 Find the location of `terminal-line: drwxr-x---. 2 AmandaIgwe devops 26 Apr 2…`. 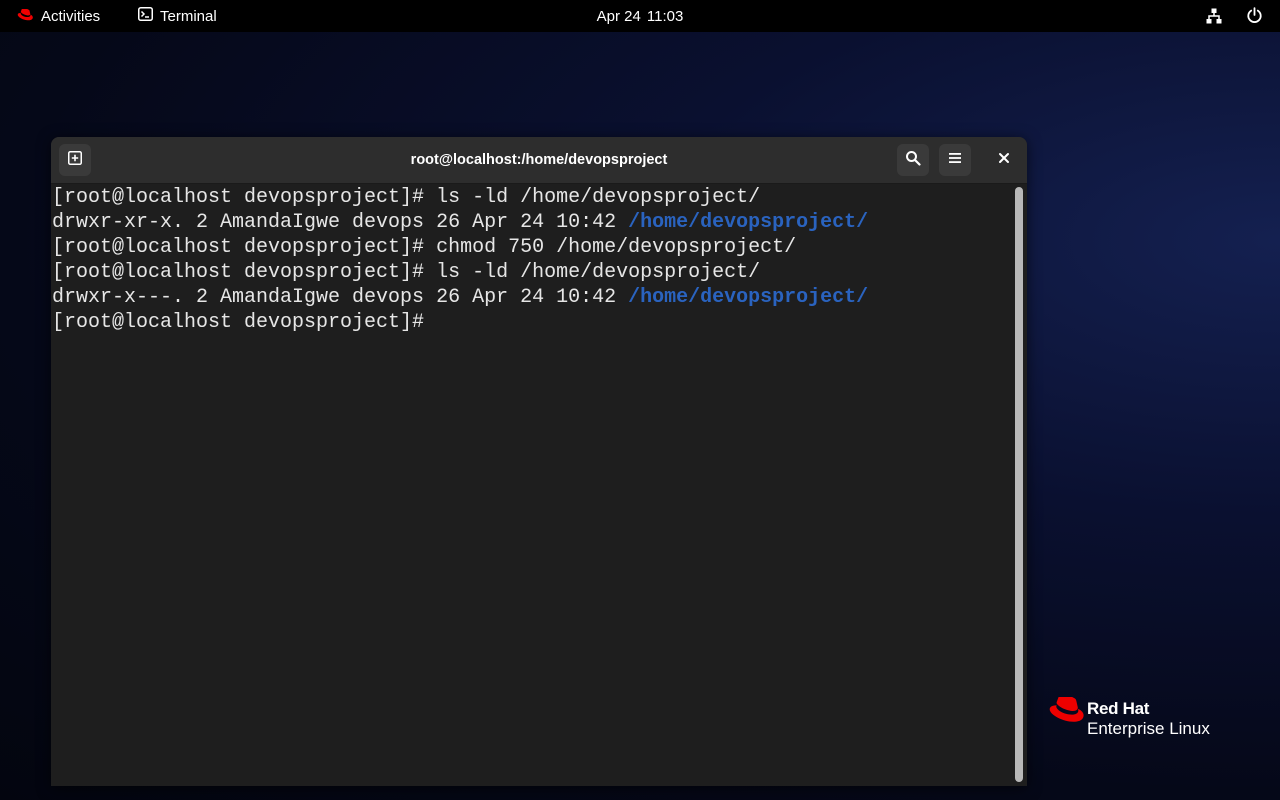

terminal-line: drwxr-x---. 2 AmandaIgwe devops 26 Apr 2… is located at coordinates (532, 297).